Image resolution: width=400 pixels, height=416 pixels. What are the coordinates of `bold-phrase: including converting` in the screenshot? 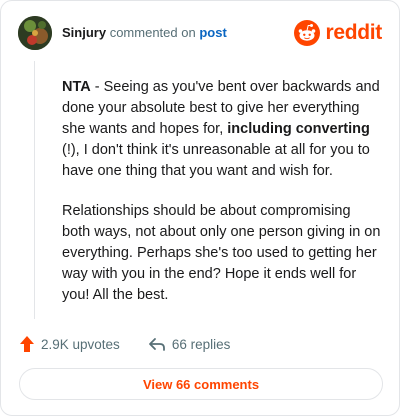 It's located at (298, 129).